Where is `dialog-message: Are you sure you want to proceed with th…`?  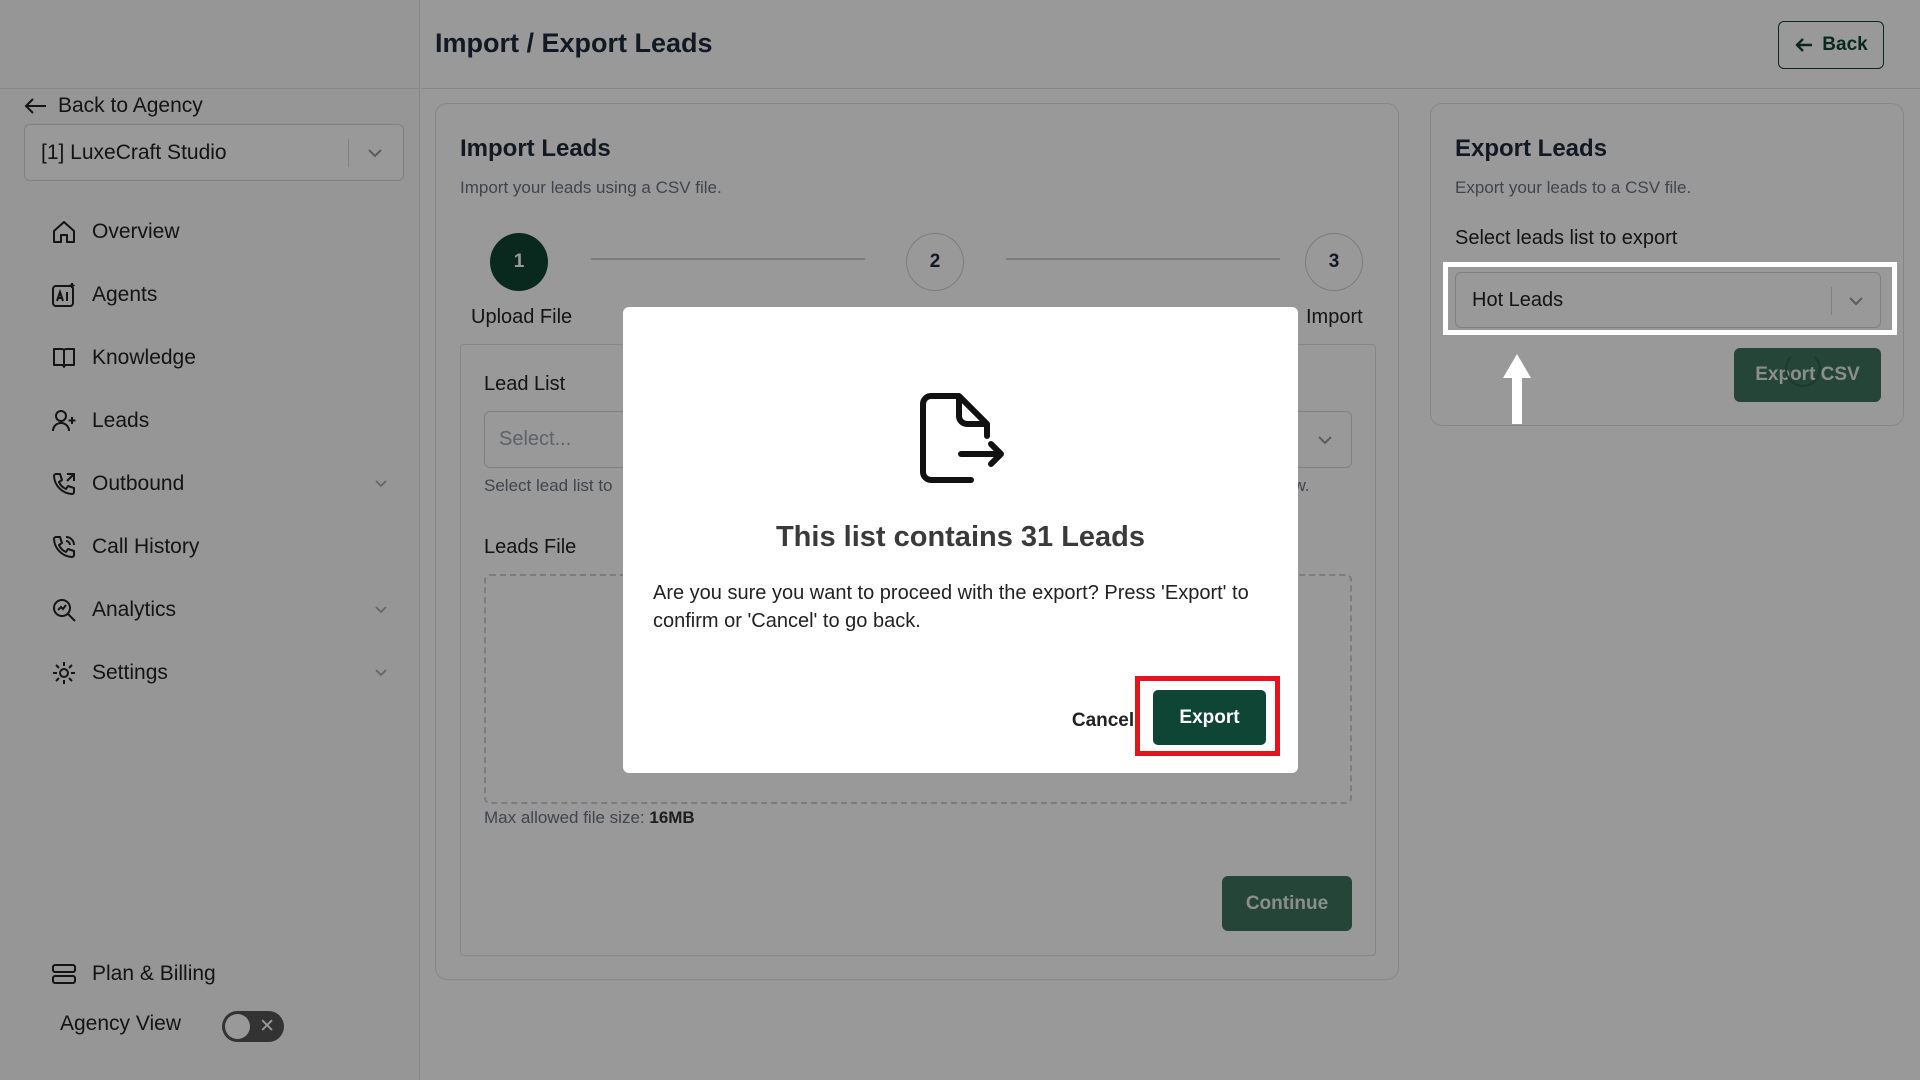 dialog-message: Are you sure you want to proceed with th… is located at coordinates (951, 607).